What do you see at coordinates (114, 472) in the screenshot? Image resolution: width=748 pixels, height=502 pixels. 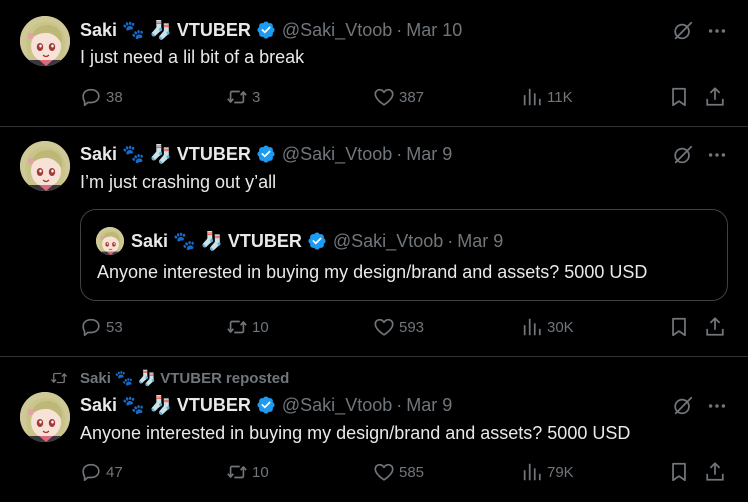 I see `reply-count: 47` at bounding box center [114, 472].